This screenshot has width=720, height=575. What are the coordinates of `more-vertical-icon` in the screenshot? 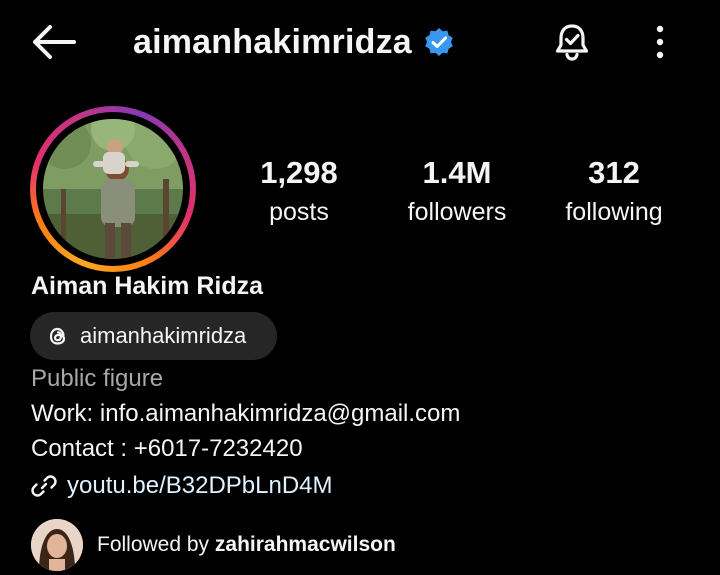 It's located at (660, 42).